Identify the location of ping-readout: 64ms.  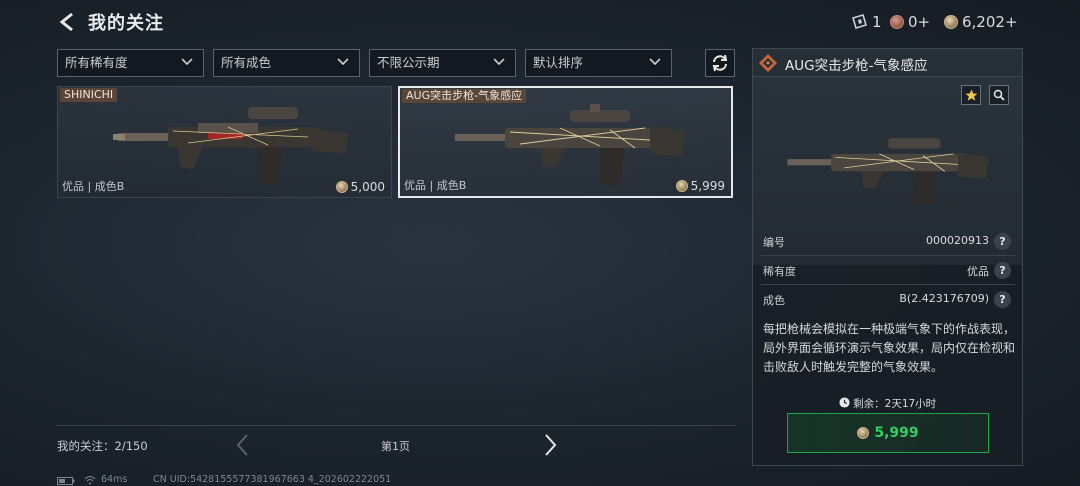
(114, 479).